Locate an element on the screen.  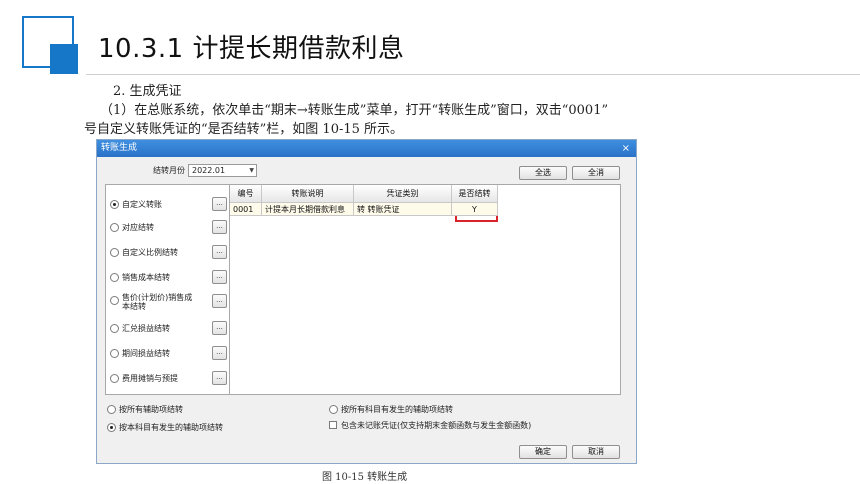
ok-button: 确定 is located at coordinates (543, 452).